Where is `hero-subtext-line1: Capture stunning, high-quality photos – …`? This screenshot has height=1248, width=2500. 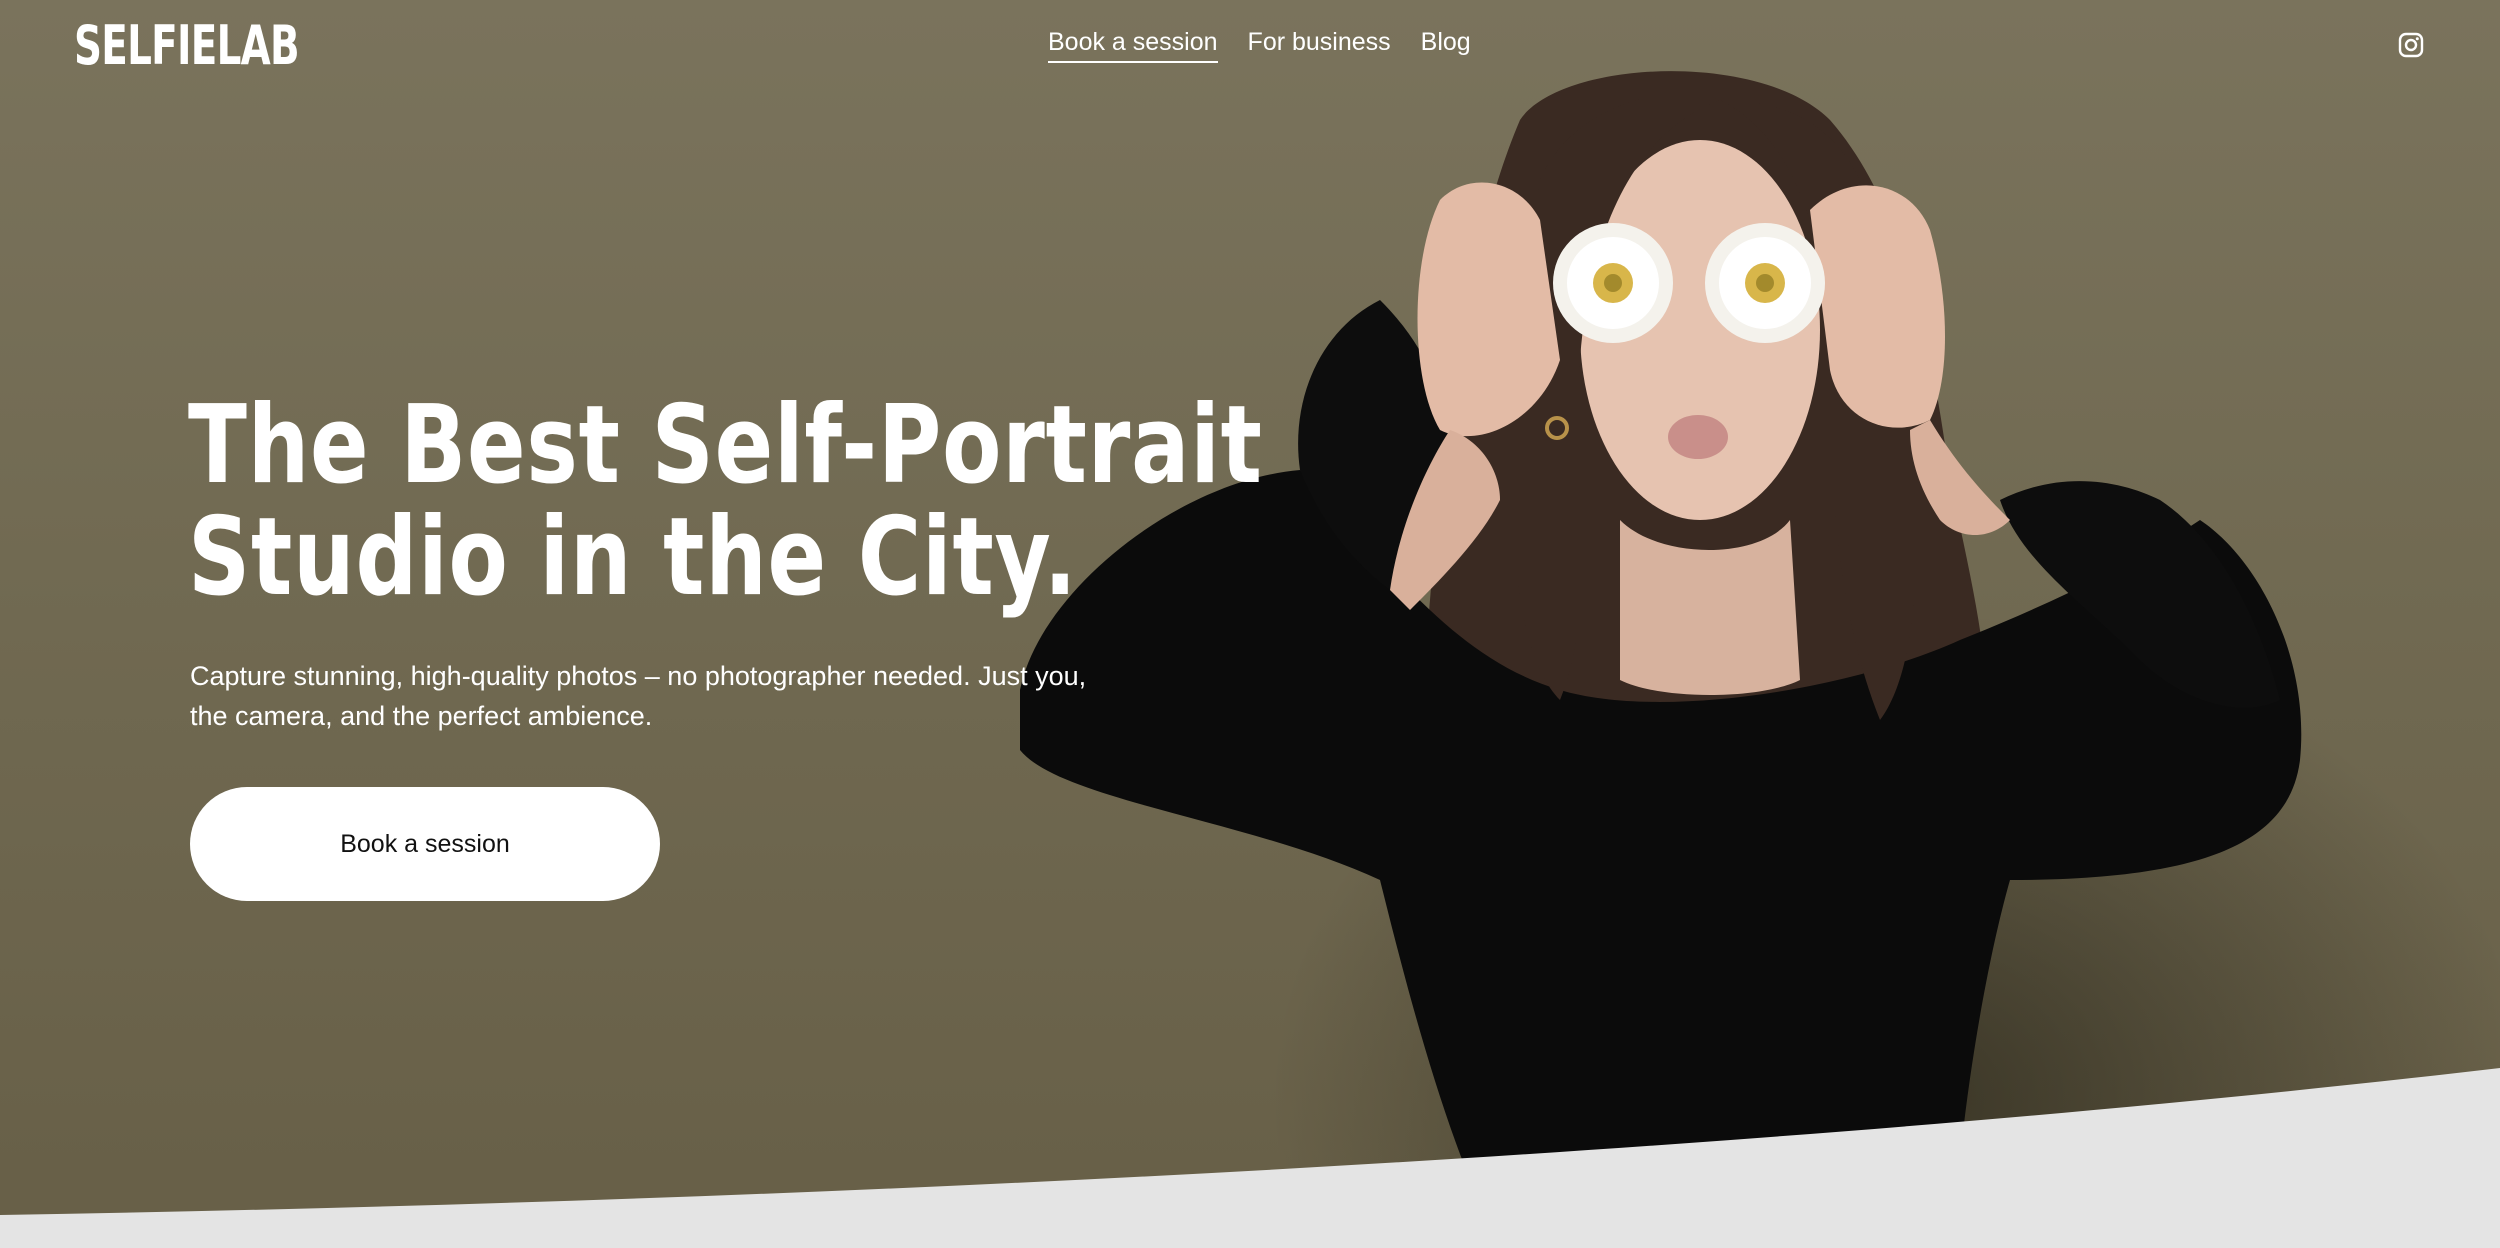
hero-subtext-line1: Capture stunning, high-quality photos – … is located at coordinates (638, 676).